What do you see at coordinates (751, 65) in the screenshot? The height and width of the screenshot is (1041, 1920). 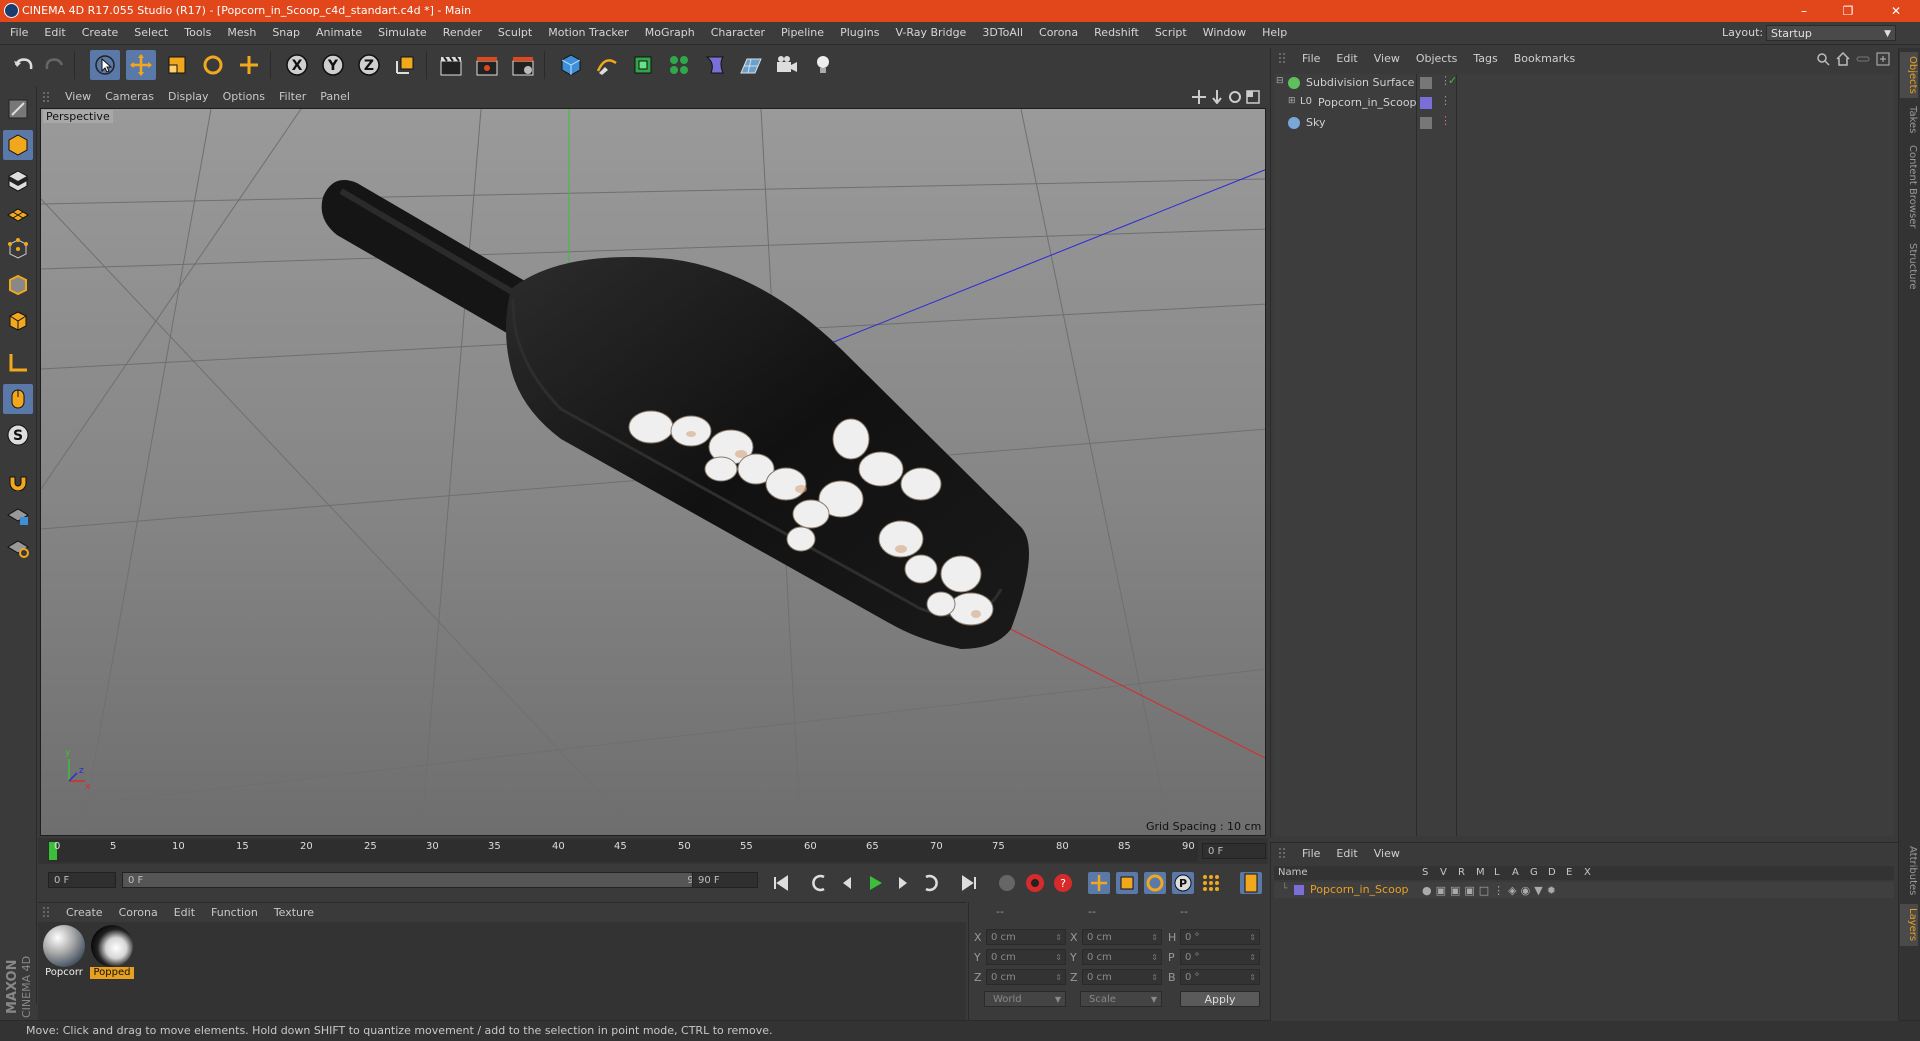 I see `add-environment-button` at bounding box center [751, 65].